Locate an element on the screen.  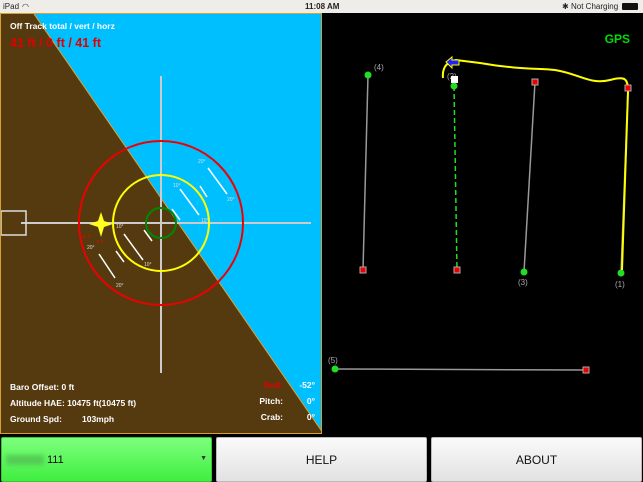
status-bar: iPad ◠ 11:08 AM ✱ Not Charging is located at coordinates (321, 6).